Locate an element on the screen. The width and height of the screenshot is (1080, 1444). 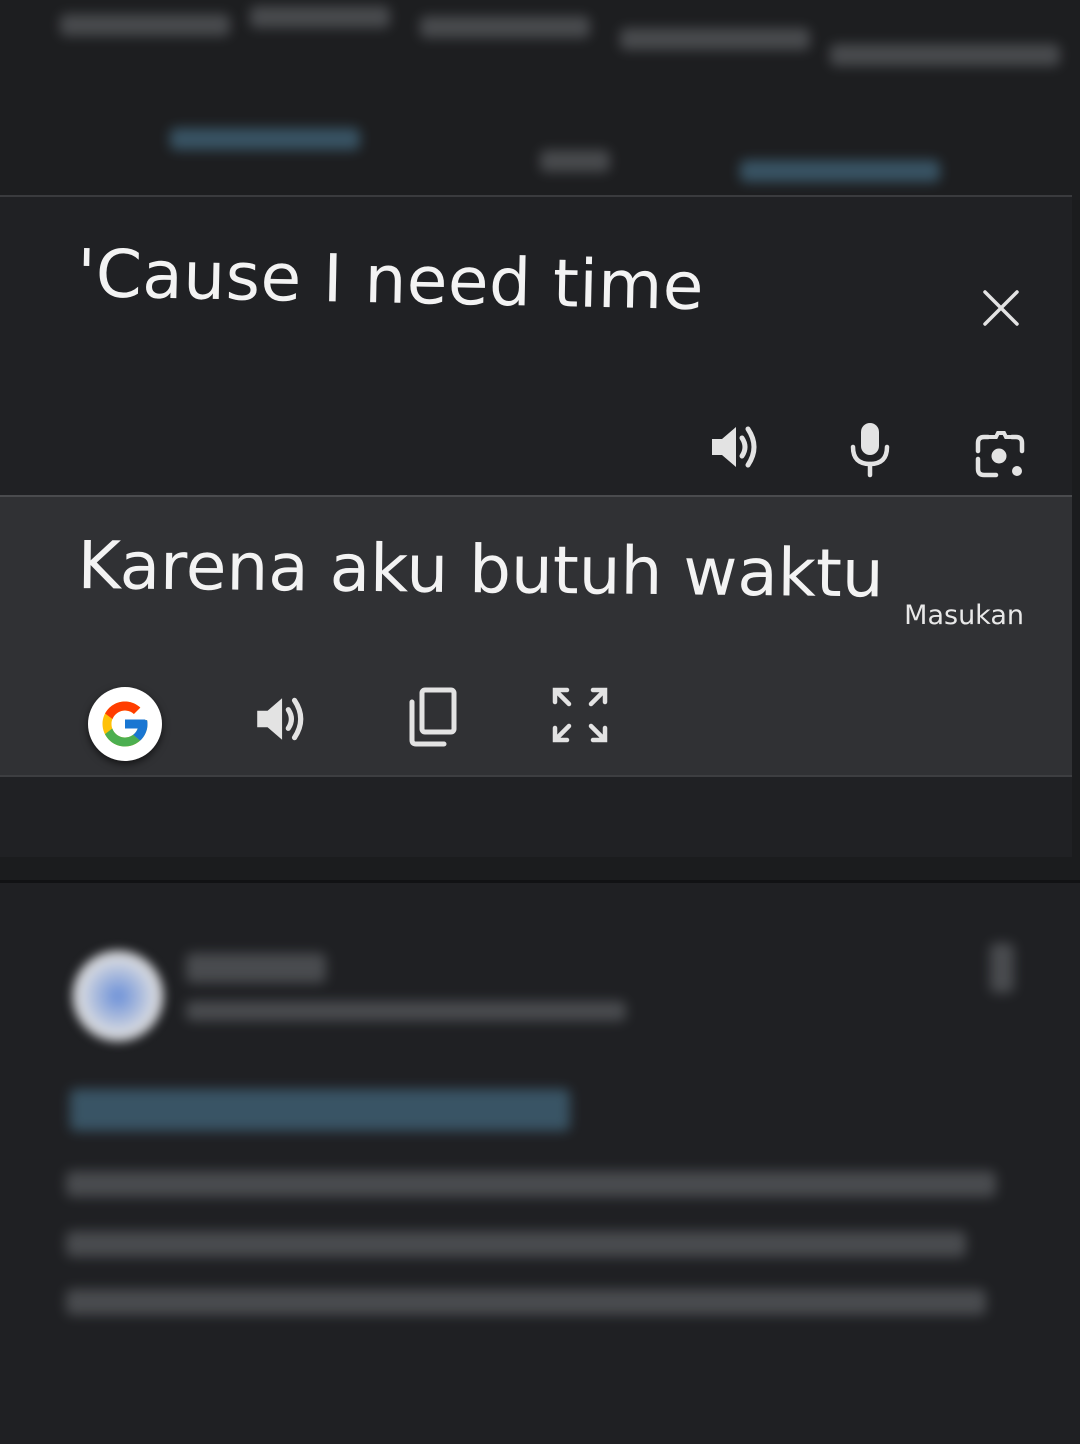
copy-icon is located at coordinates (433, 717).